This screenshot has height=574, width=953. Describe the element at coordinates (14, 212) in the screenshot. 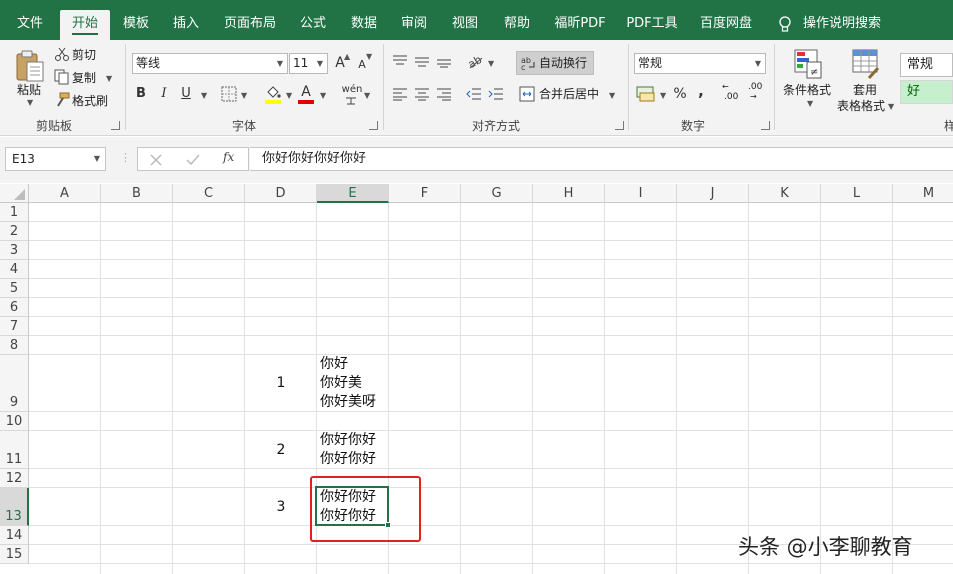

I see `row-header-1: 1` at that location.